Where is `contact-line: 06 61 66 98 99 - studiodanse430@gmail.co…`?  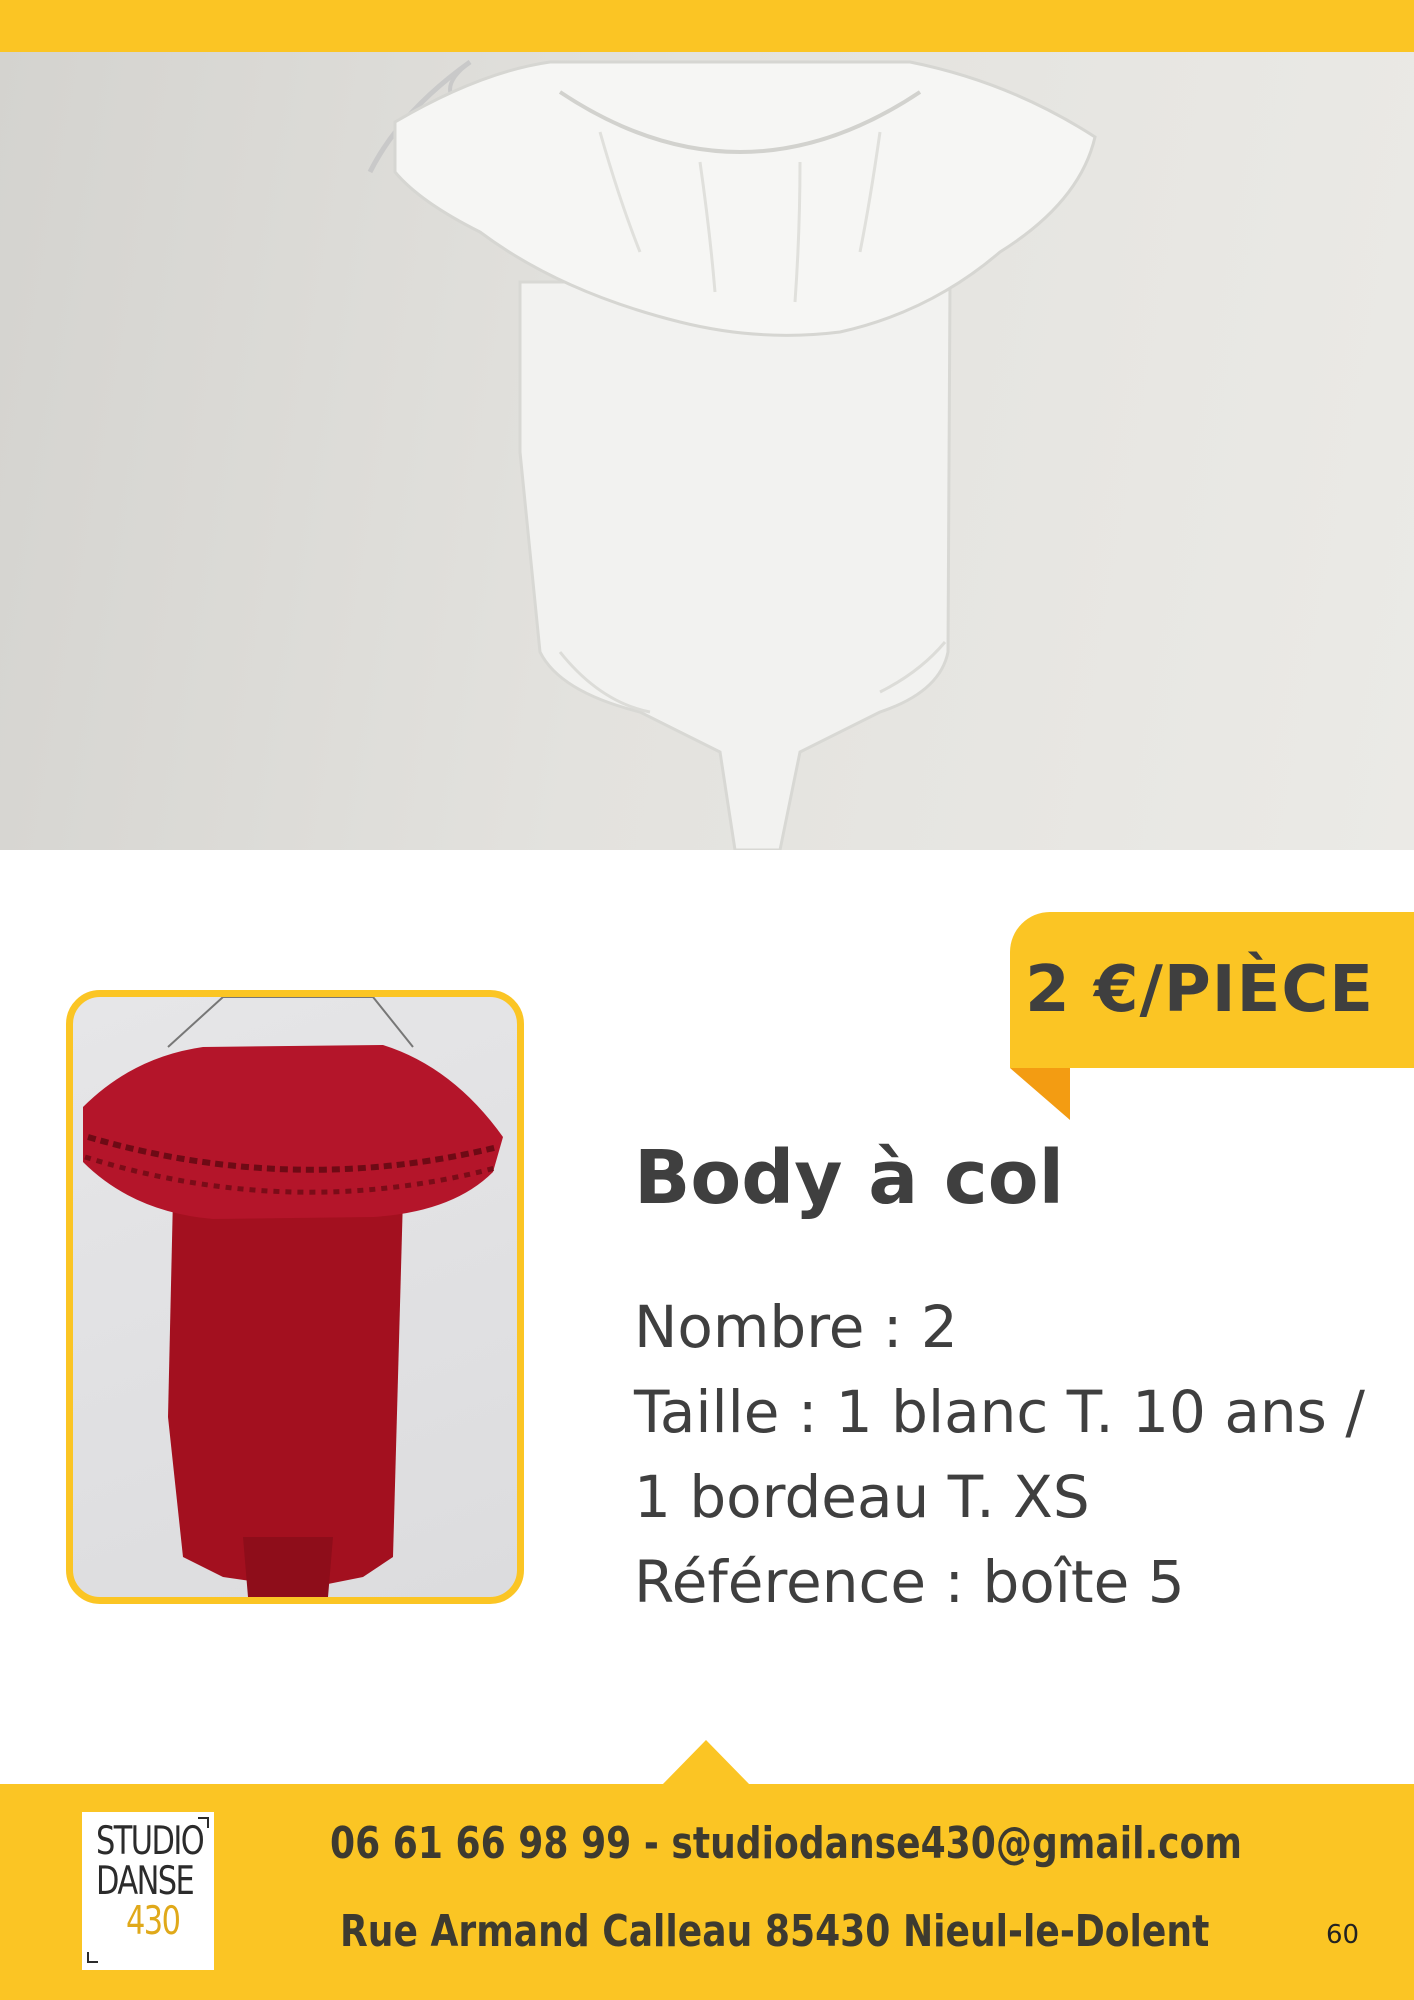
contact-line: 06 61 66 98 99 - studiodanse430@gmail.co… is located at coordinates (786, 1843).